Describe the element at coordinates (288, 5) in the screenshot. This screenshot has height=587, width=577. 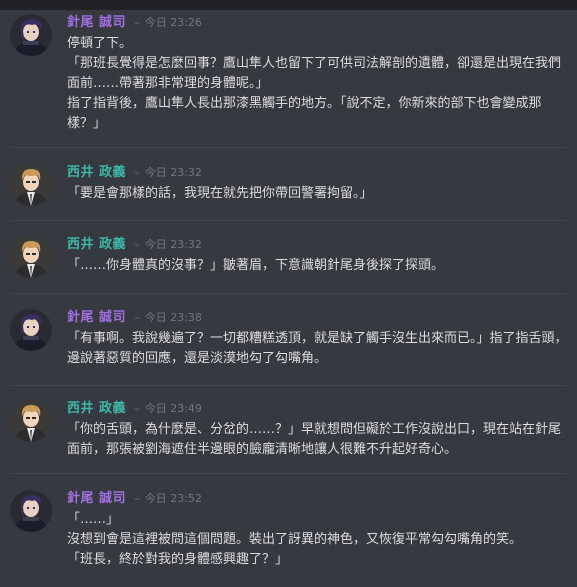
I see `top-bar` at that location.